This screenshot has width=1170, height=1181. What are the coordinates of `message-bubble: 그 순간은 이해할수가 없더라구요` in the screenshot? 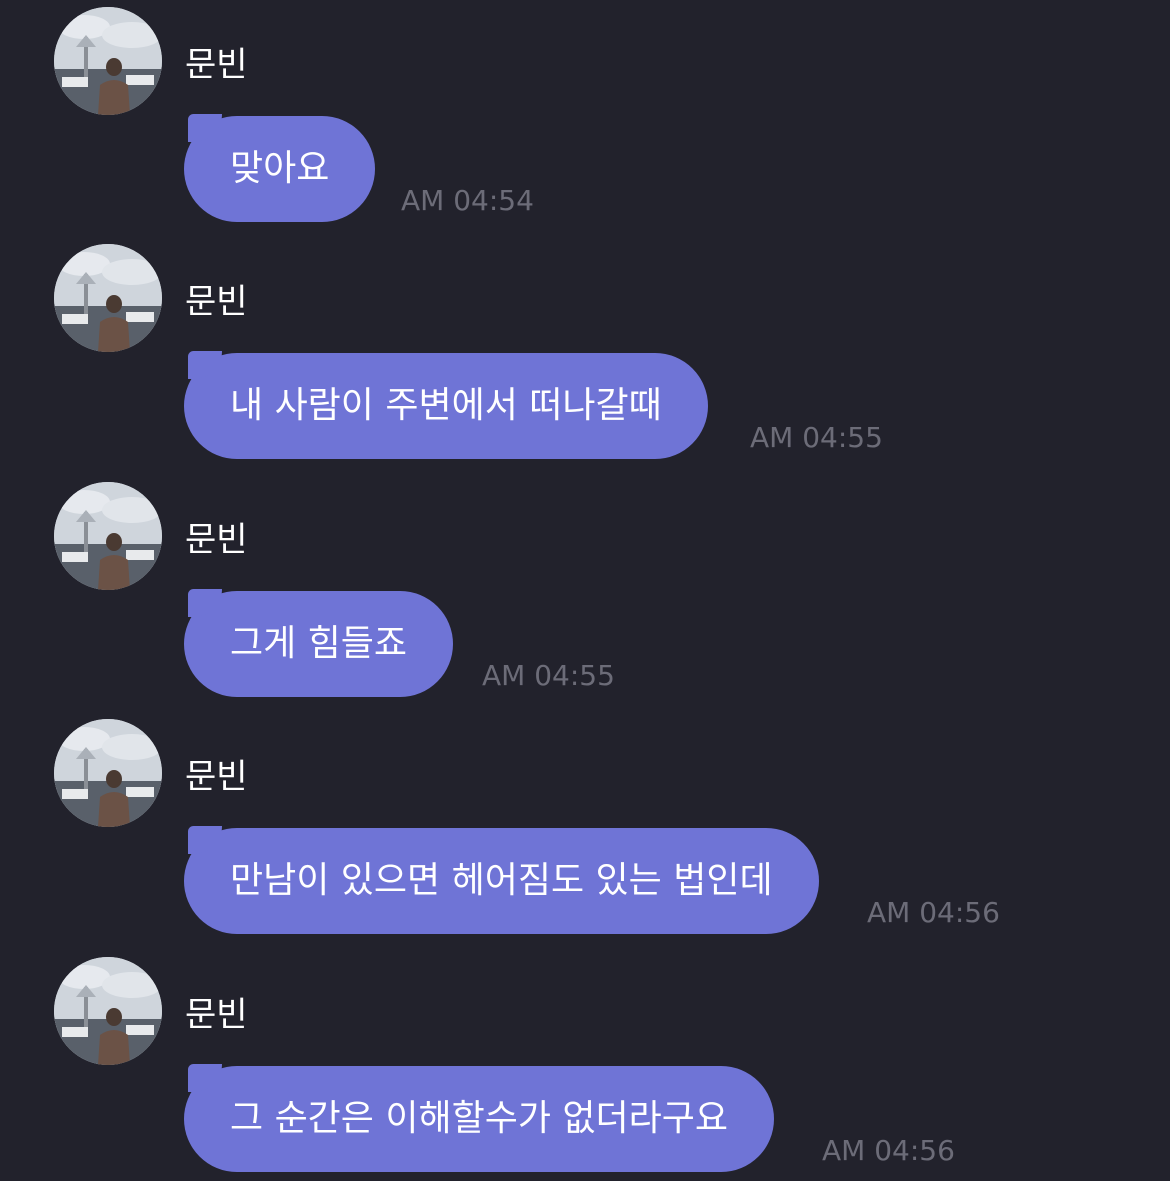 It's located at (479, 1118).